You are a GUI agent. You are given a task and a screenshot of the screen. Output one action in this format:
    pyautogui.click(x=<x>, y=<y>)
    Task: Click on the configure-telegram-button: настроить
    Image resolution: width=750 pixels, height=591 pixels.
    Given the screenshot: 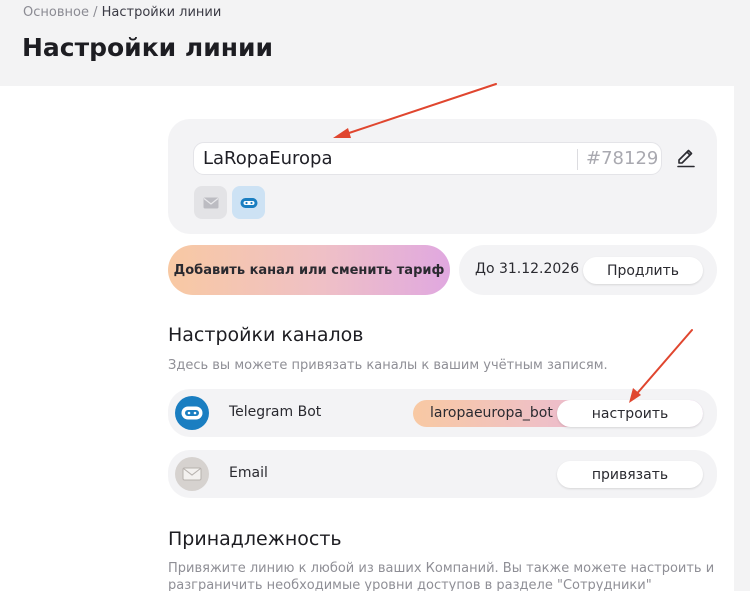 What is the action you would take?
    pyautogui.click(x=630, y=413)
    